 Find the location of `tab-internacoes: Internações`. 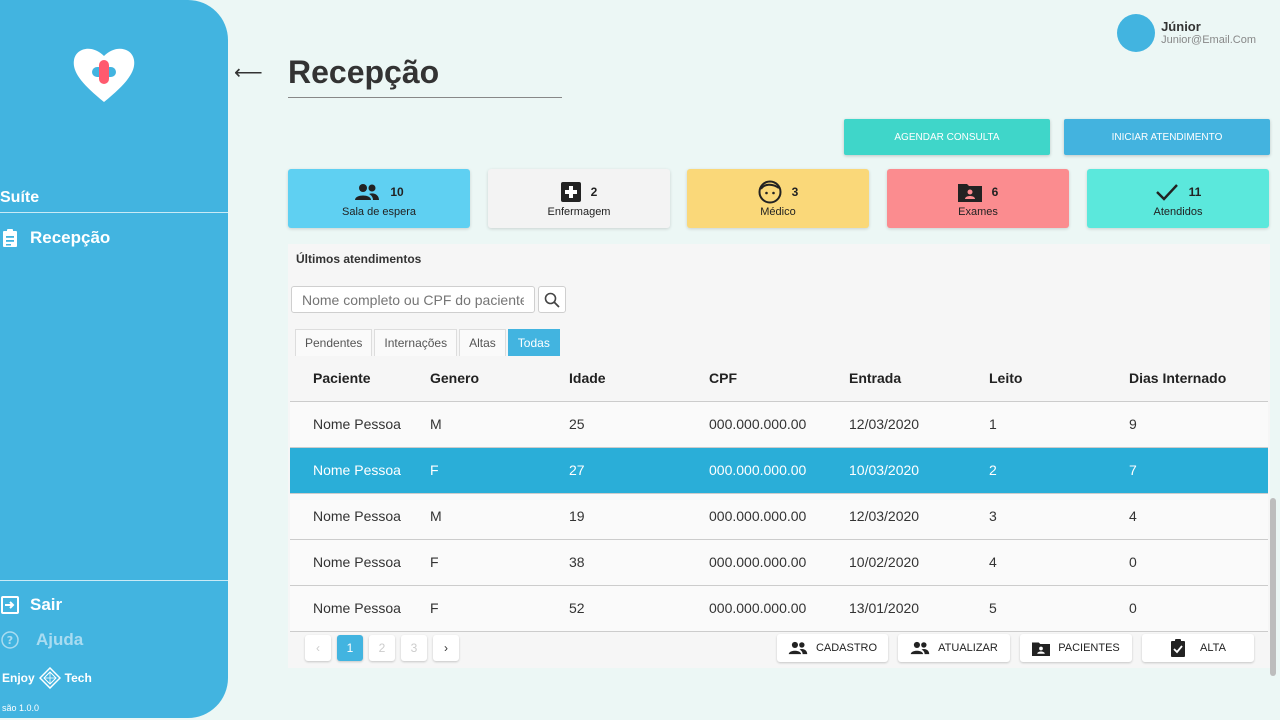

tab-internacoes: Internações is located at coordinates (416, 342).